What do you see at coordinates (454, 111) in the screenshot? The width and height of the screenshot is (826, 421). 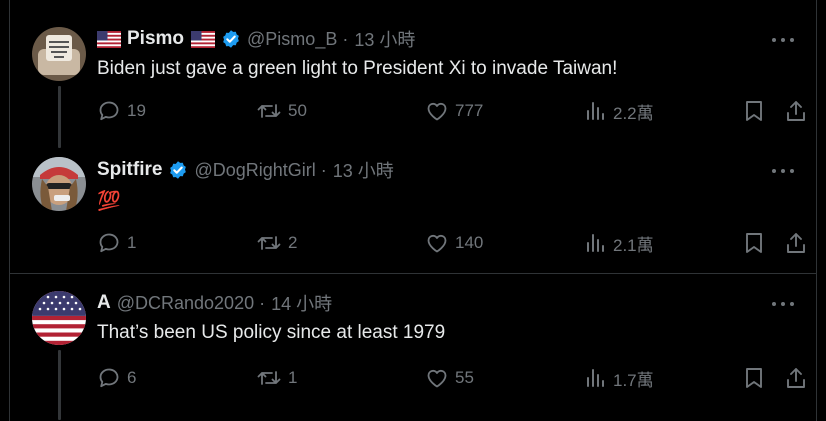 I see `like-button: 777` at bounding box center [454, 111].